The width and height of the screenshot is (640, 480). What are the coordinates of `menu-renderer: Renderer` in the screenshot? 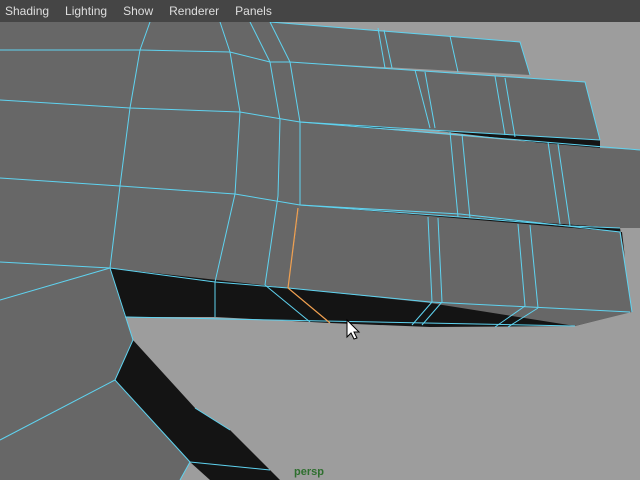 It's located at (194, 11).